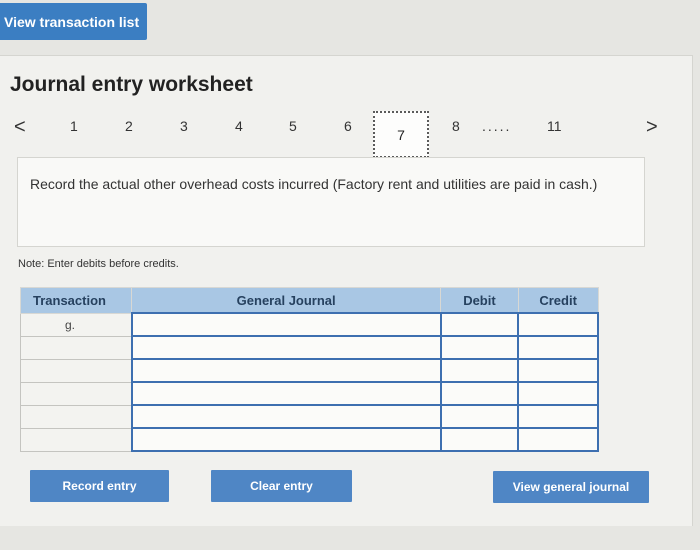 This screenshot has height=550, width=700. What do you see at coordinates (74, 126) in the screenshot?
I see `page-1: 1` at bounding box center [74, 126].